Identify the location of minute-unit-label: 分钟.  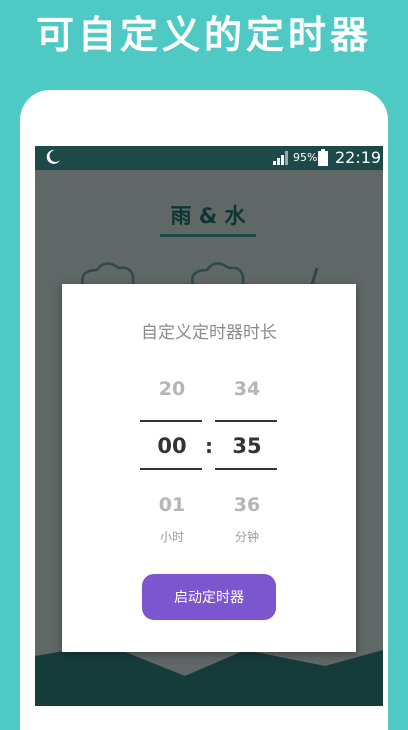
(246, 537).